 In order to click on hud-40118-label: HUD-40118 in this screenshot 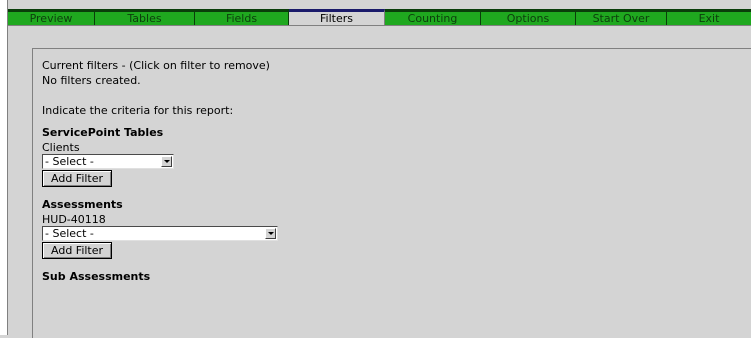, I will do `click(74, 219)`.